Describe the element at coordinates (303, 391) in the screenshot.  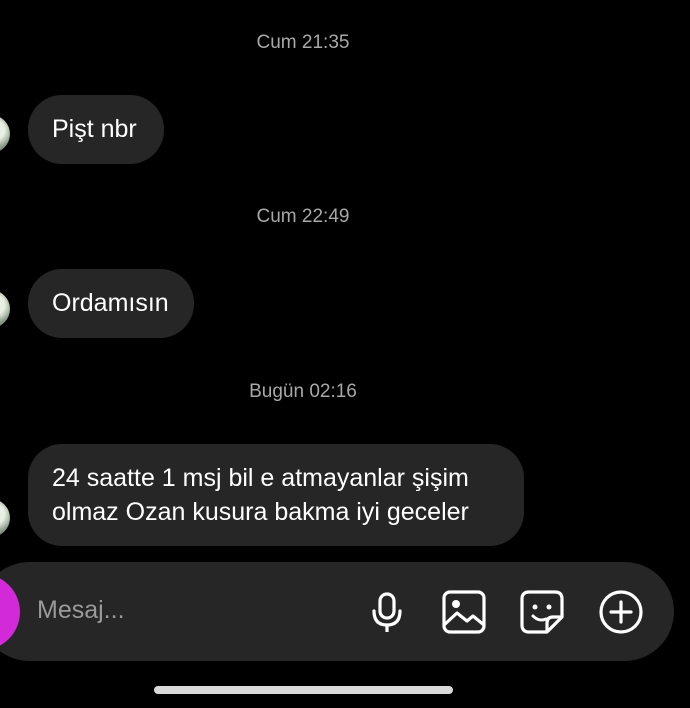
I see `timestamp: Bugün 02:16` at that location.